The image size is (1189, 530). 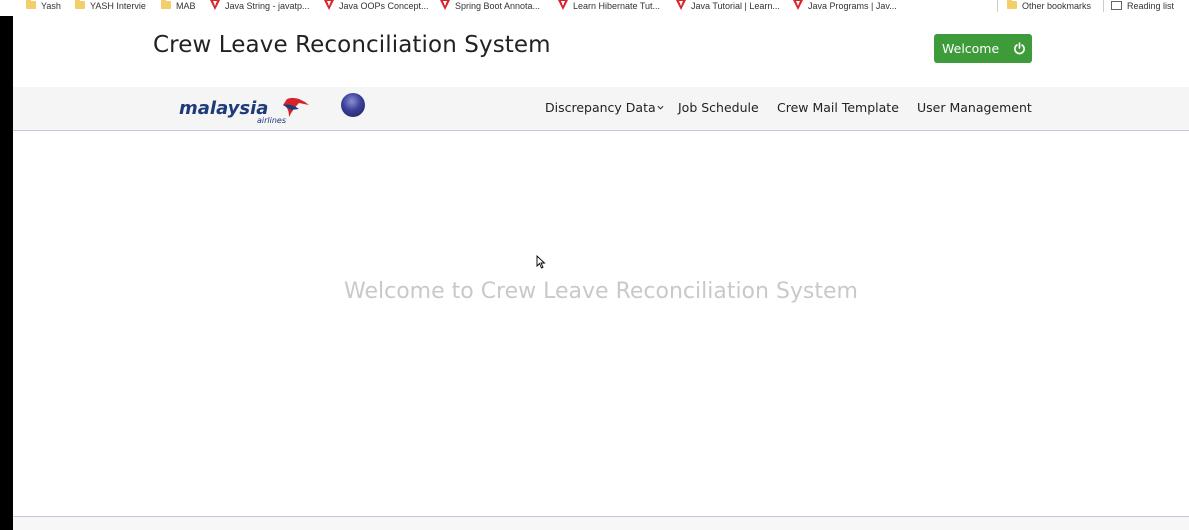 I want to click on malaysia-airlines-logo: malaysia airlines, so click(x=244, y=111).